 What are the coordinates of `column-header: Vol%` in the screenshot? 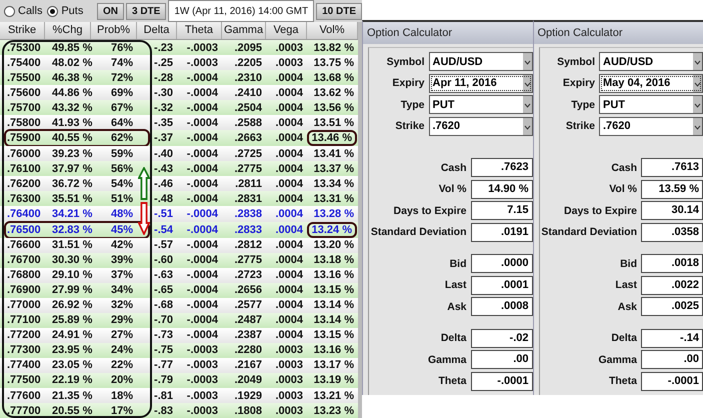 It's located at (332, 30).